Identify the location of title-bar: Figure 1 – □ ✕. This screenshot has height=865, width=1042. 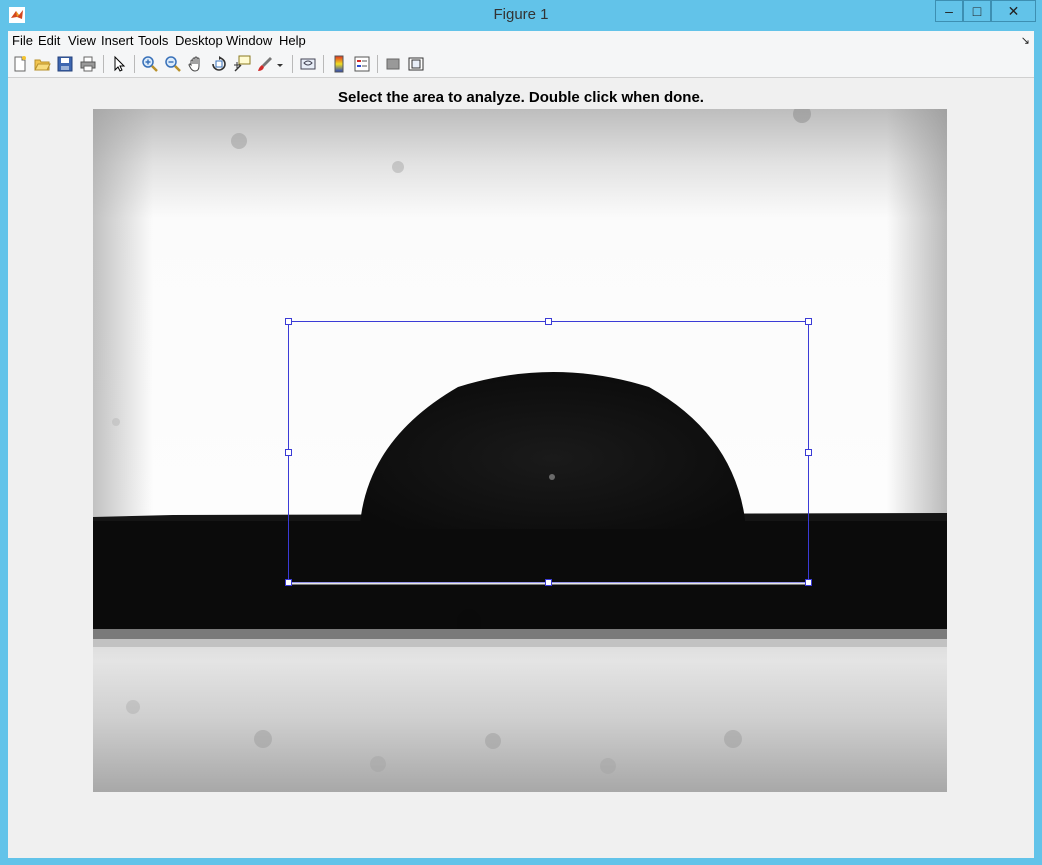
(521, 15).